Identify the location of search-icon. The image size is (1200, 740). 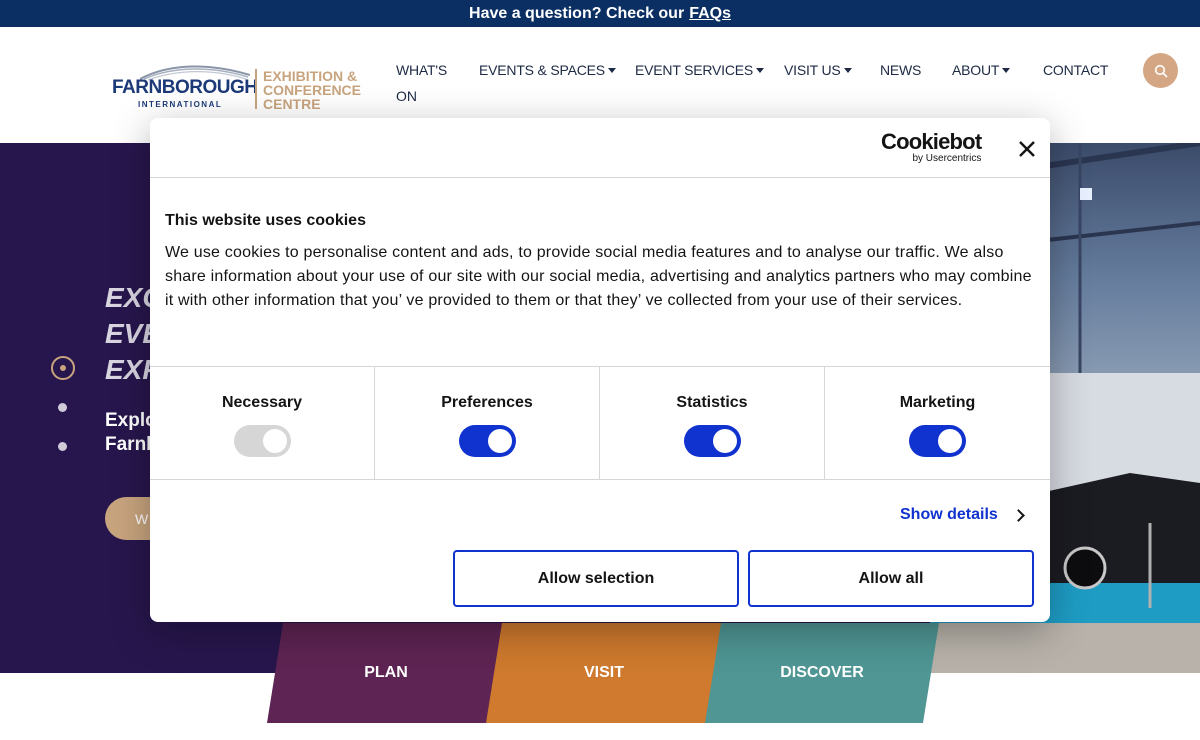
(1161, 71).